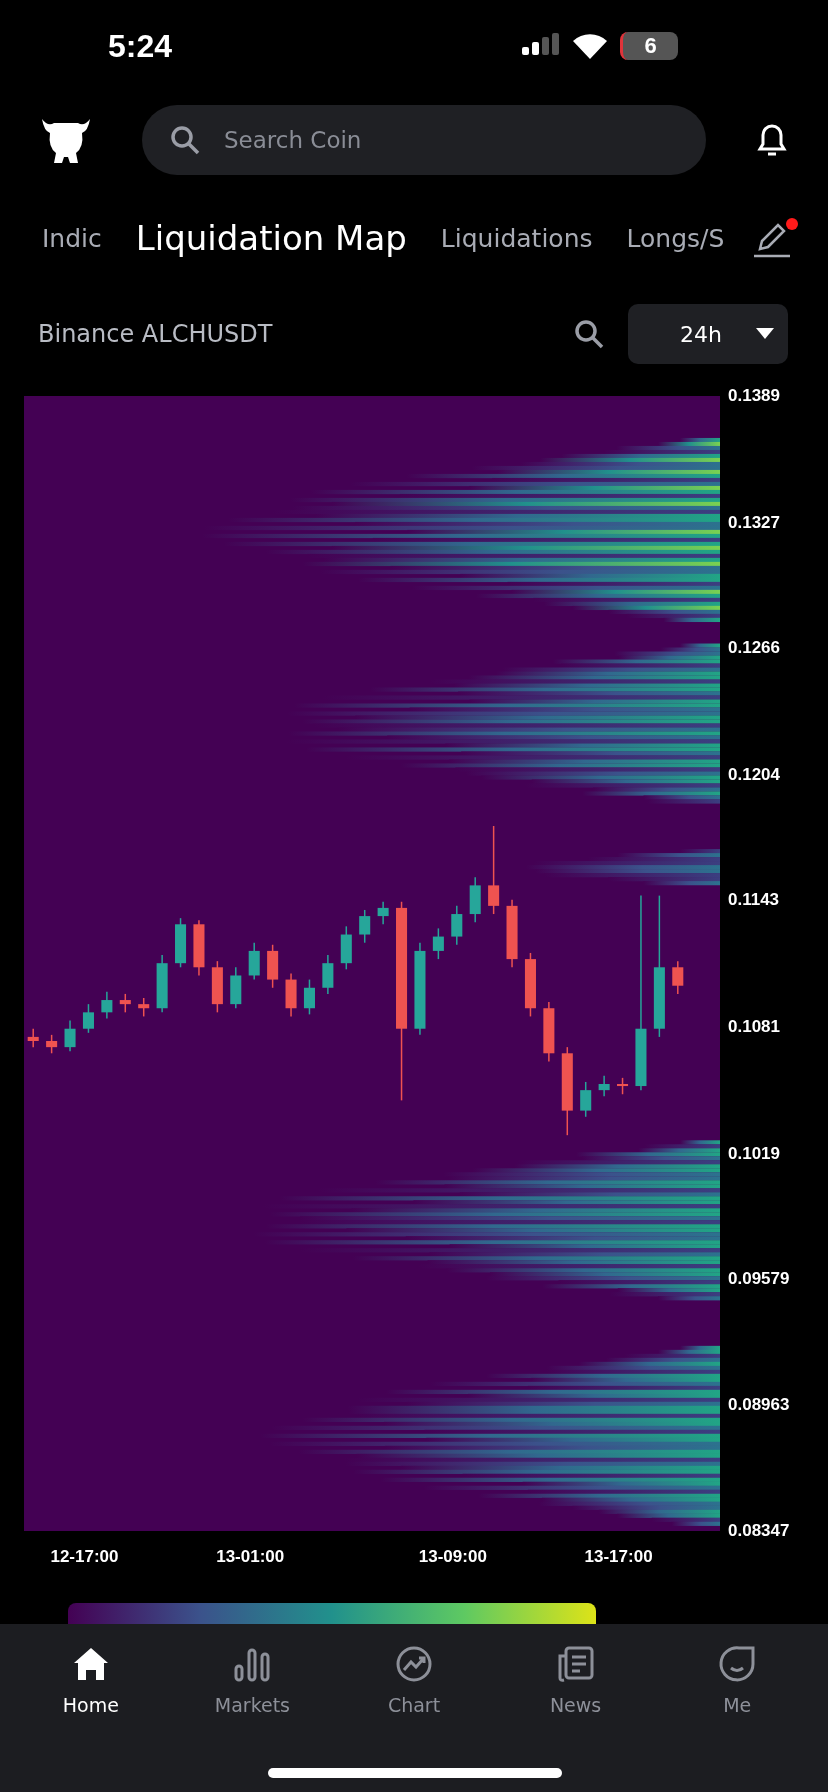  What do you see at coordinates (759, 1278) in the screenshot?
I see `axis-label: 0.09579` at bounding box center [759, 1278].